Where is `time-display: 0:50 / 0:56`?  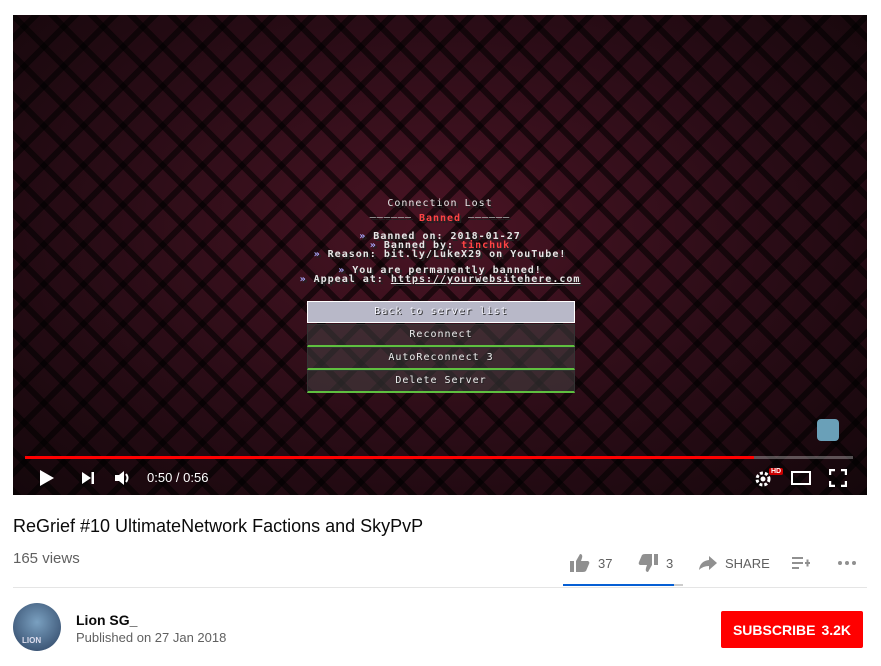
time-display: 0:50 / 0:56 is located at coordinates (178, 477).